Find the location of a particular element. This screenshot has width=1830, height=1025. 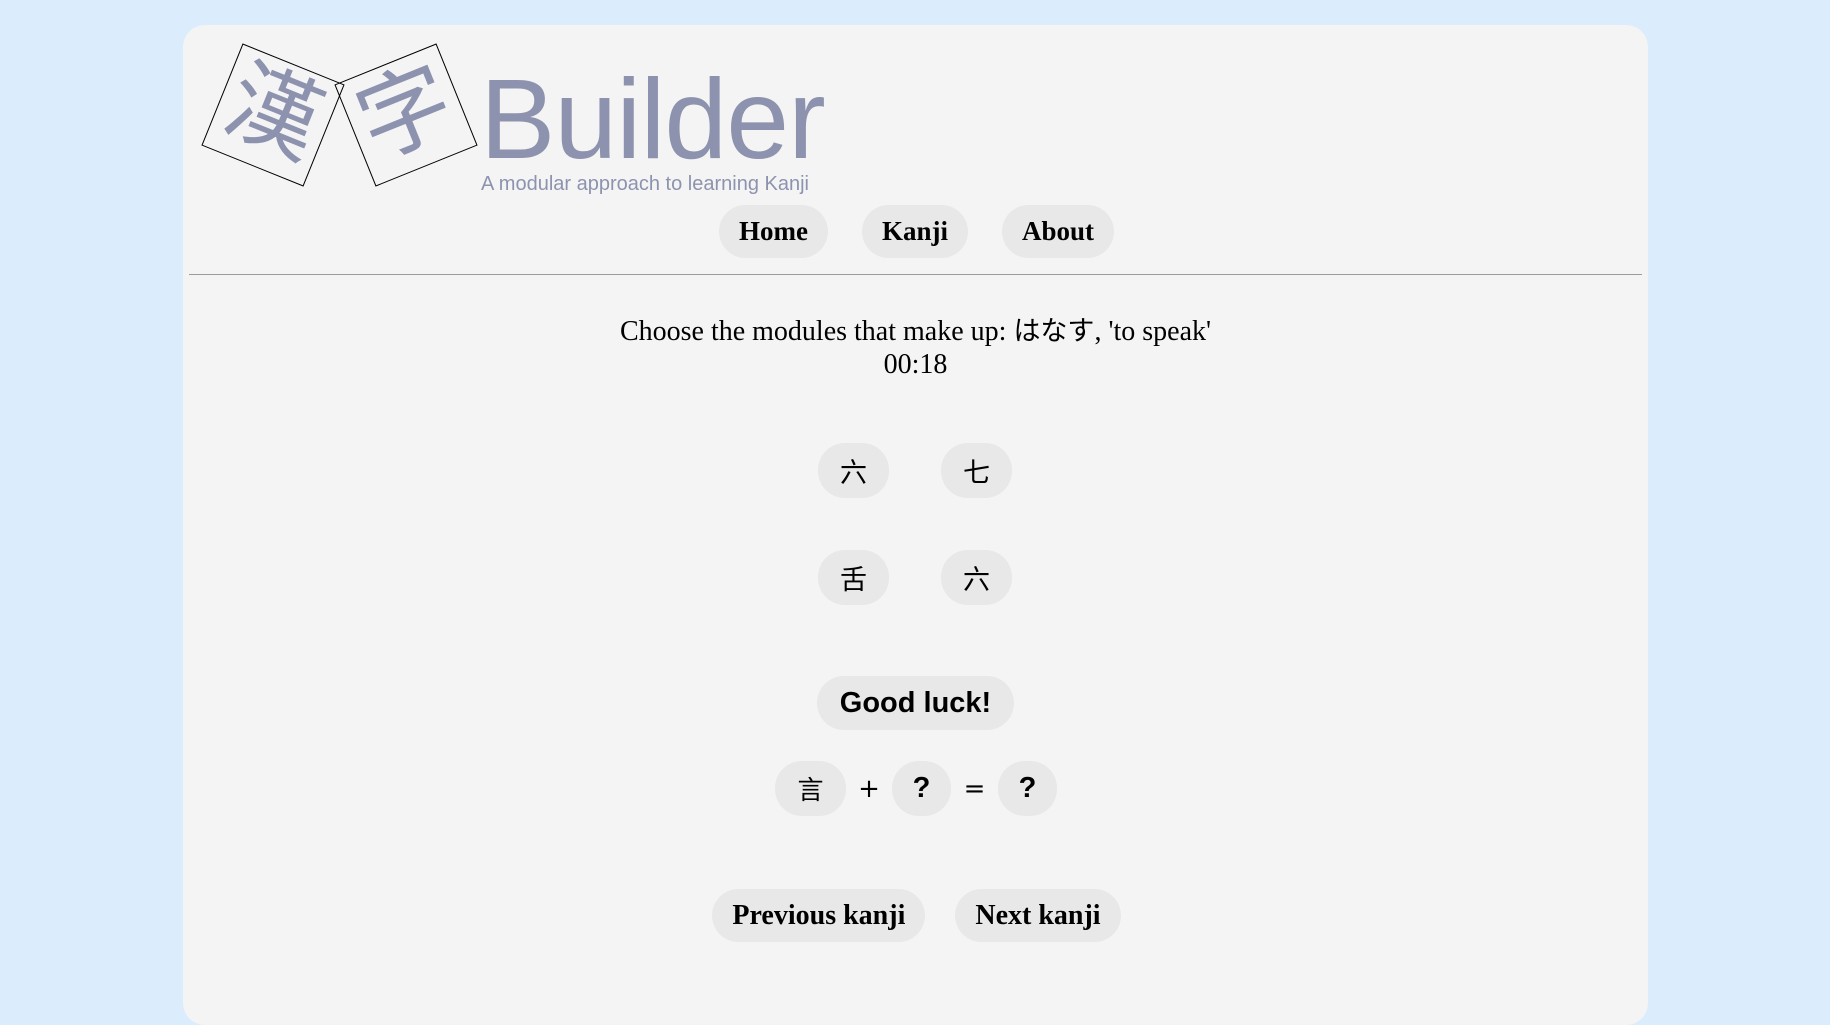

kanji-equation: 言 + ? = ? is located at coordinates (916, 788).